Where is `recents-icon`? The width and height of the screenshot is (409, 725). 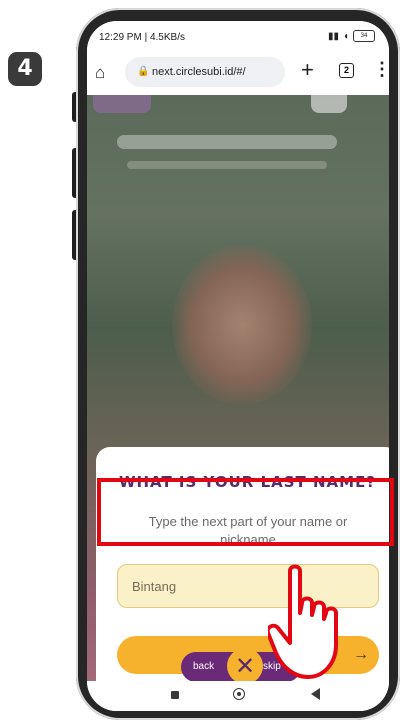 recents-icon is located at coordinates (175, 695).